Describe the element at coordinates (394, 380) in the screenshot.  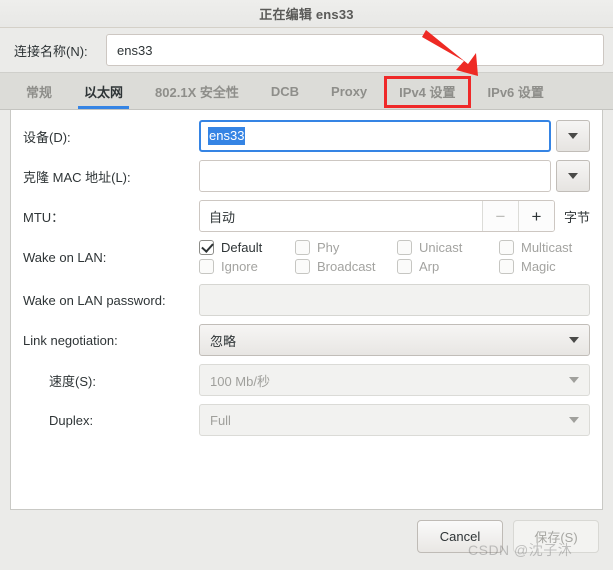
I see `speed-select: 100 Mb/秒` at that location.